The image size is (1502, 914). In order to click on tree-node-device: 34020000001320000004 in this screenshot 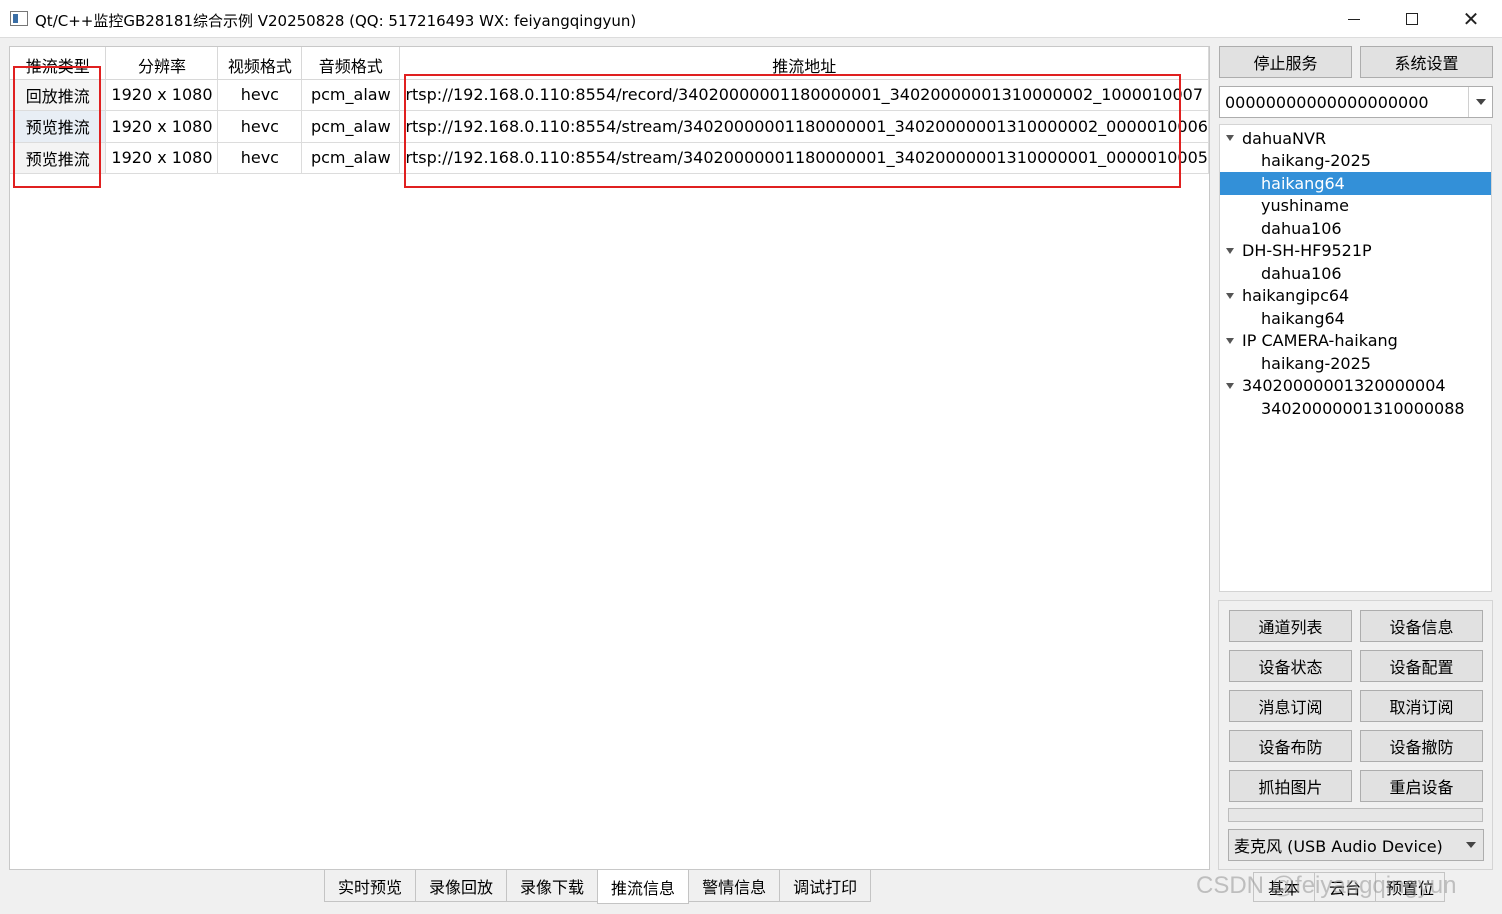, I will do `click(1355, 386)`.